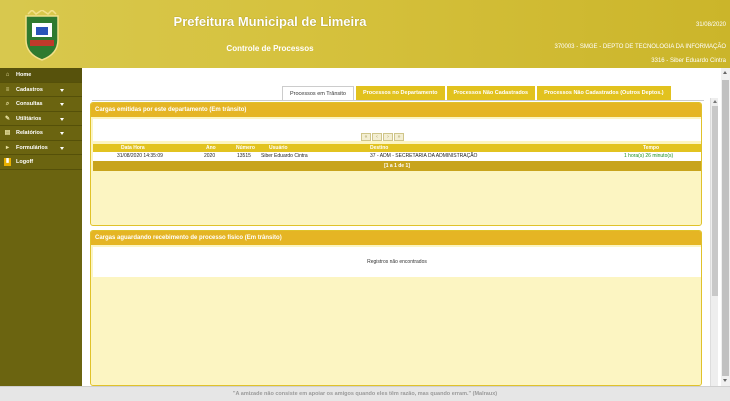  What do you see at coordinates (688, 61) in the screenshot?
I see `user-label: 3316 - Siber Eduardo Cintra` at bounding box center [688, 61].